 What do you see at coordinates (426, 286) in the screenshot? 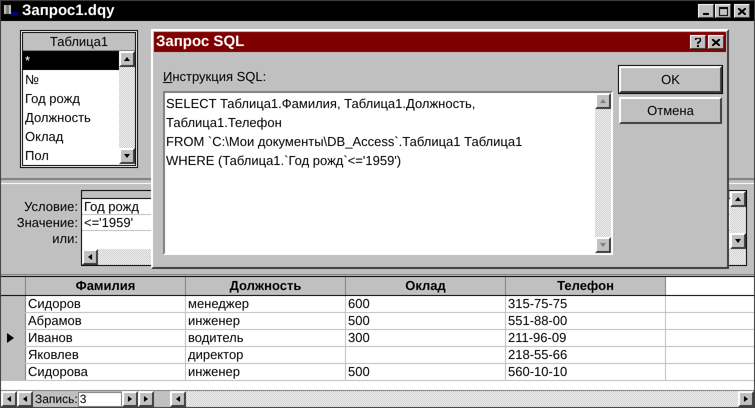
I see `column-header: Оклад` at bounding box center [426, 286].